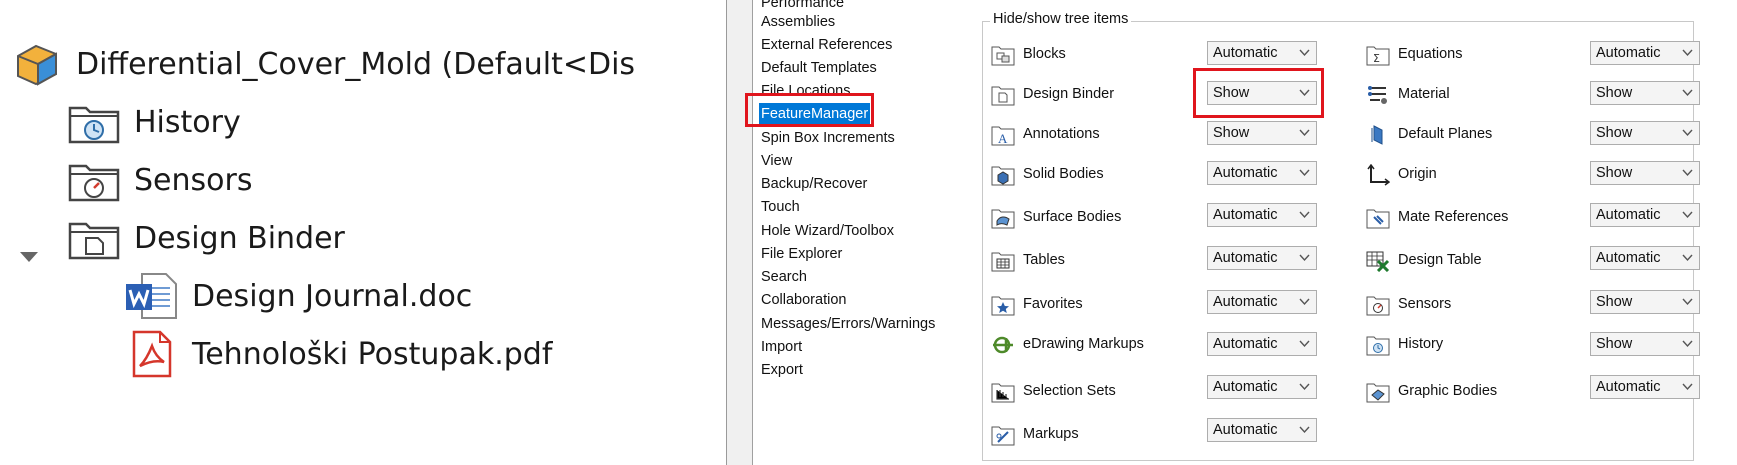  Describe the element at coordinates (36, 64) in the screenshot. I see `part-icon` at that location.